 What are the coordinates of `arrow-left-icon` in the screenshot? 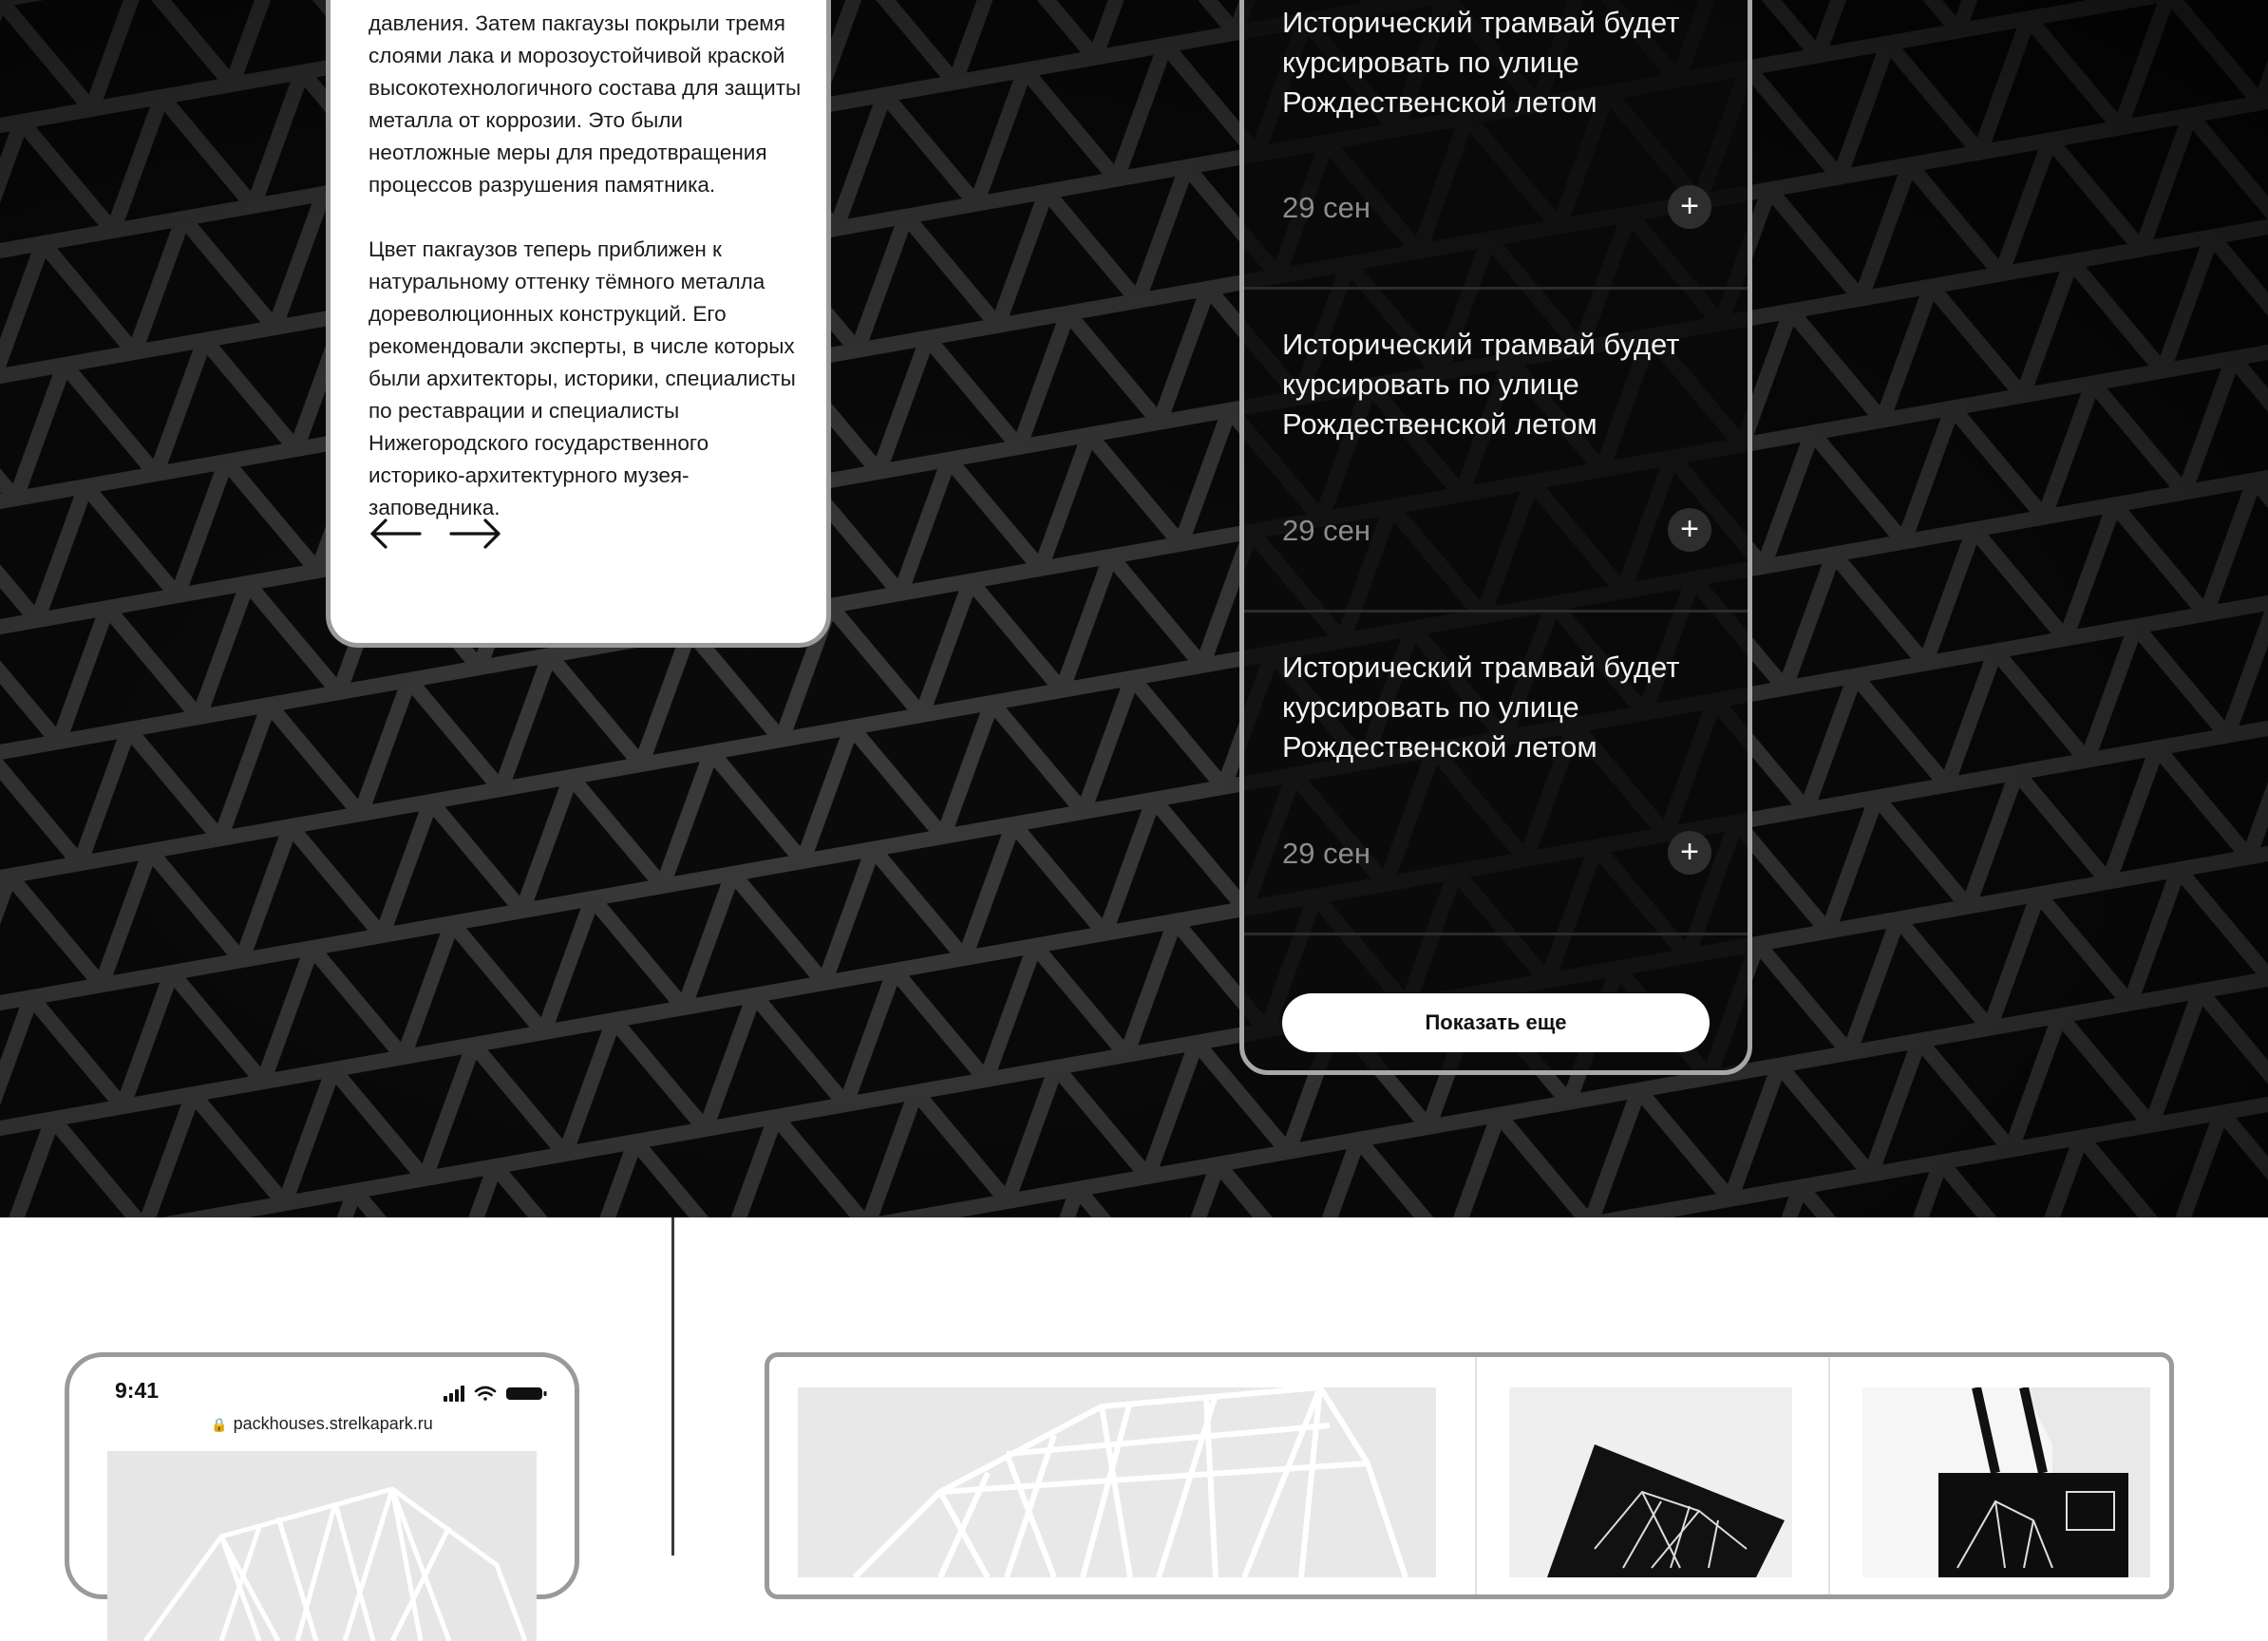 It's located at (396, 534).